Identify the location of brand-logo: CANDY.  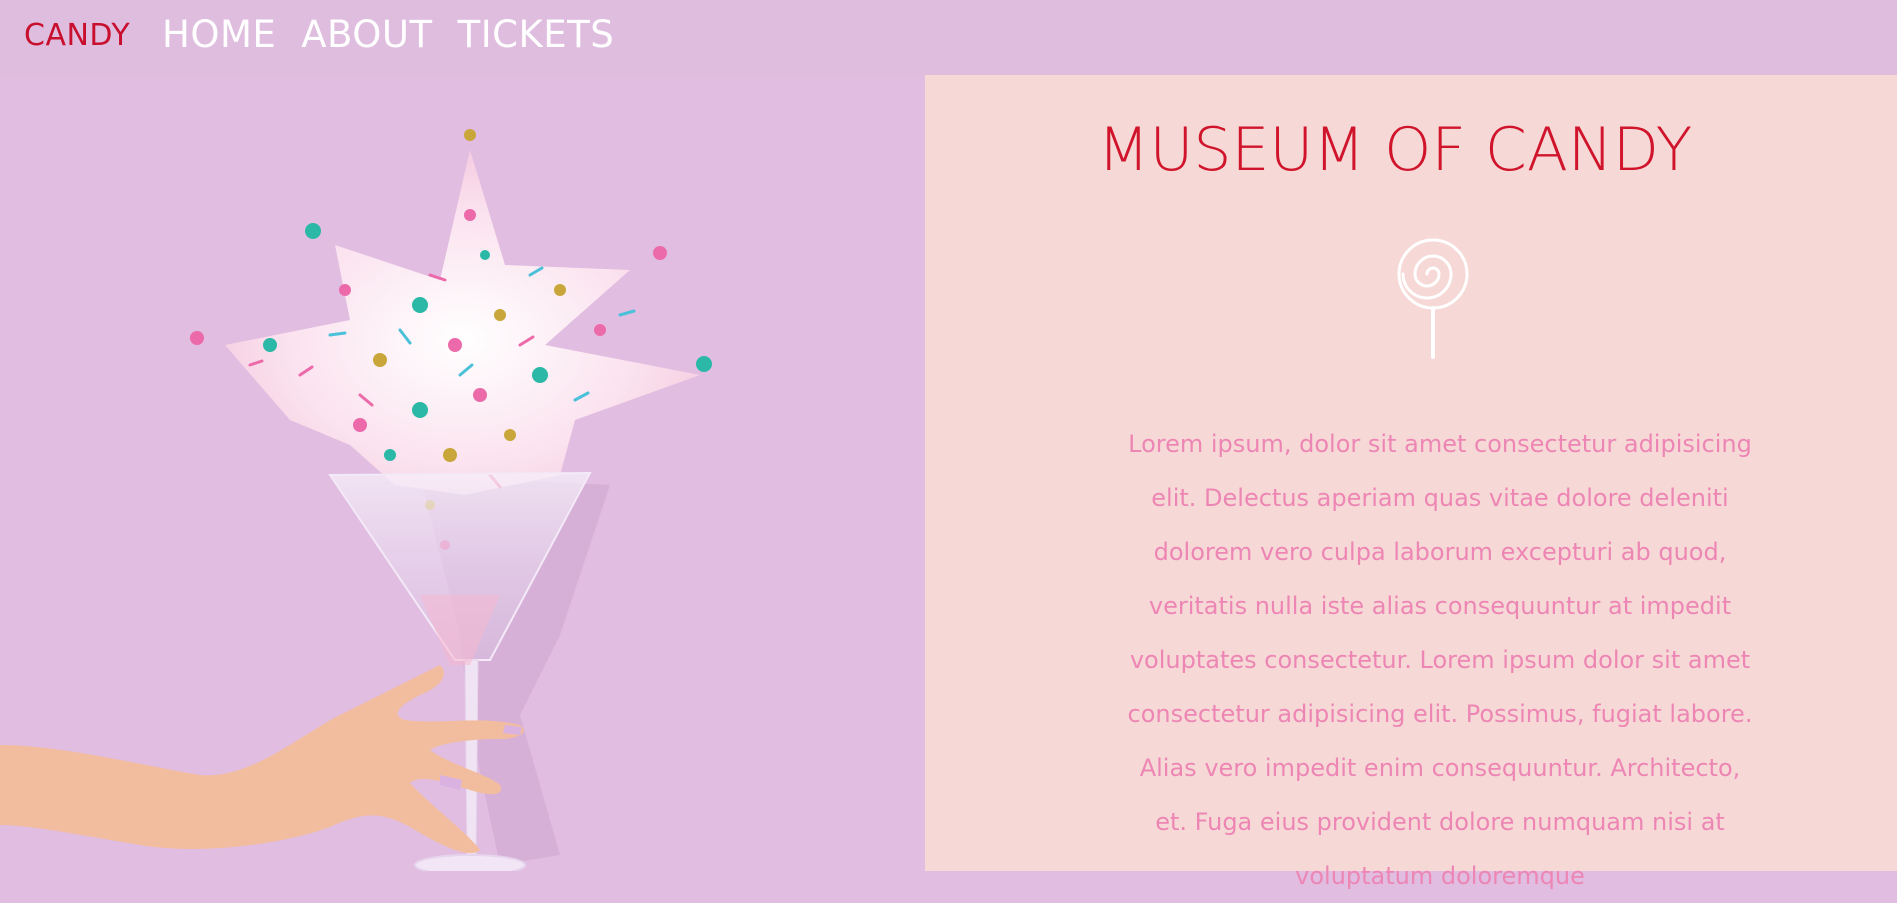
(77, 35).